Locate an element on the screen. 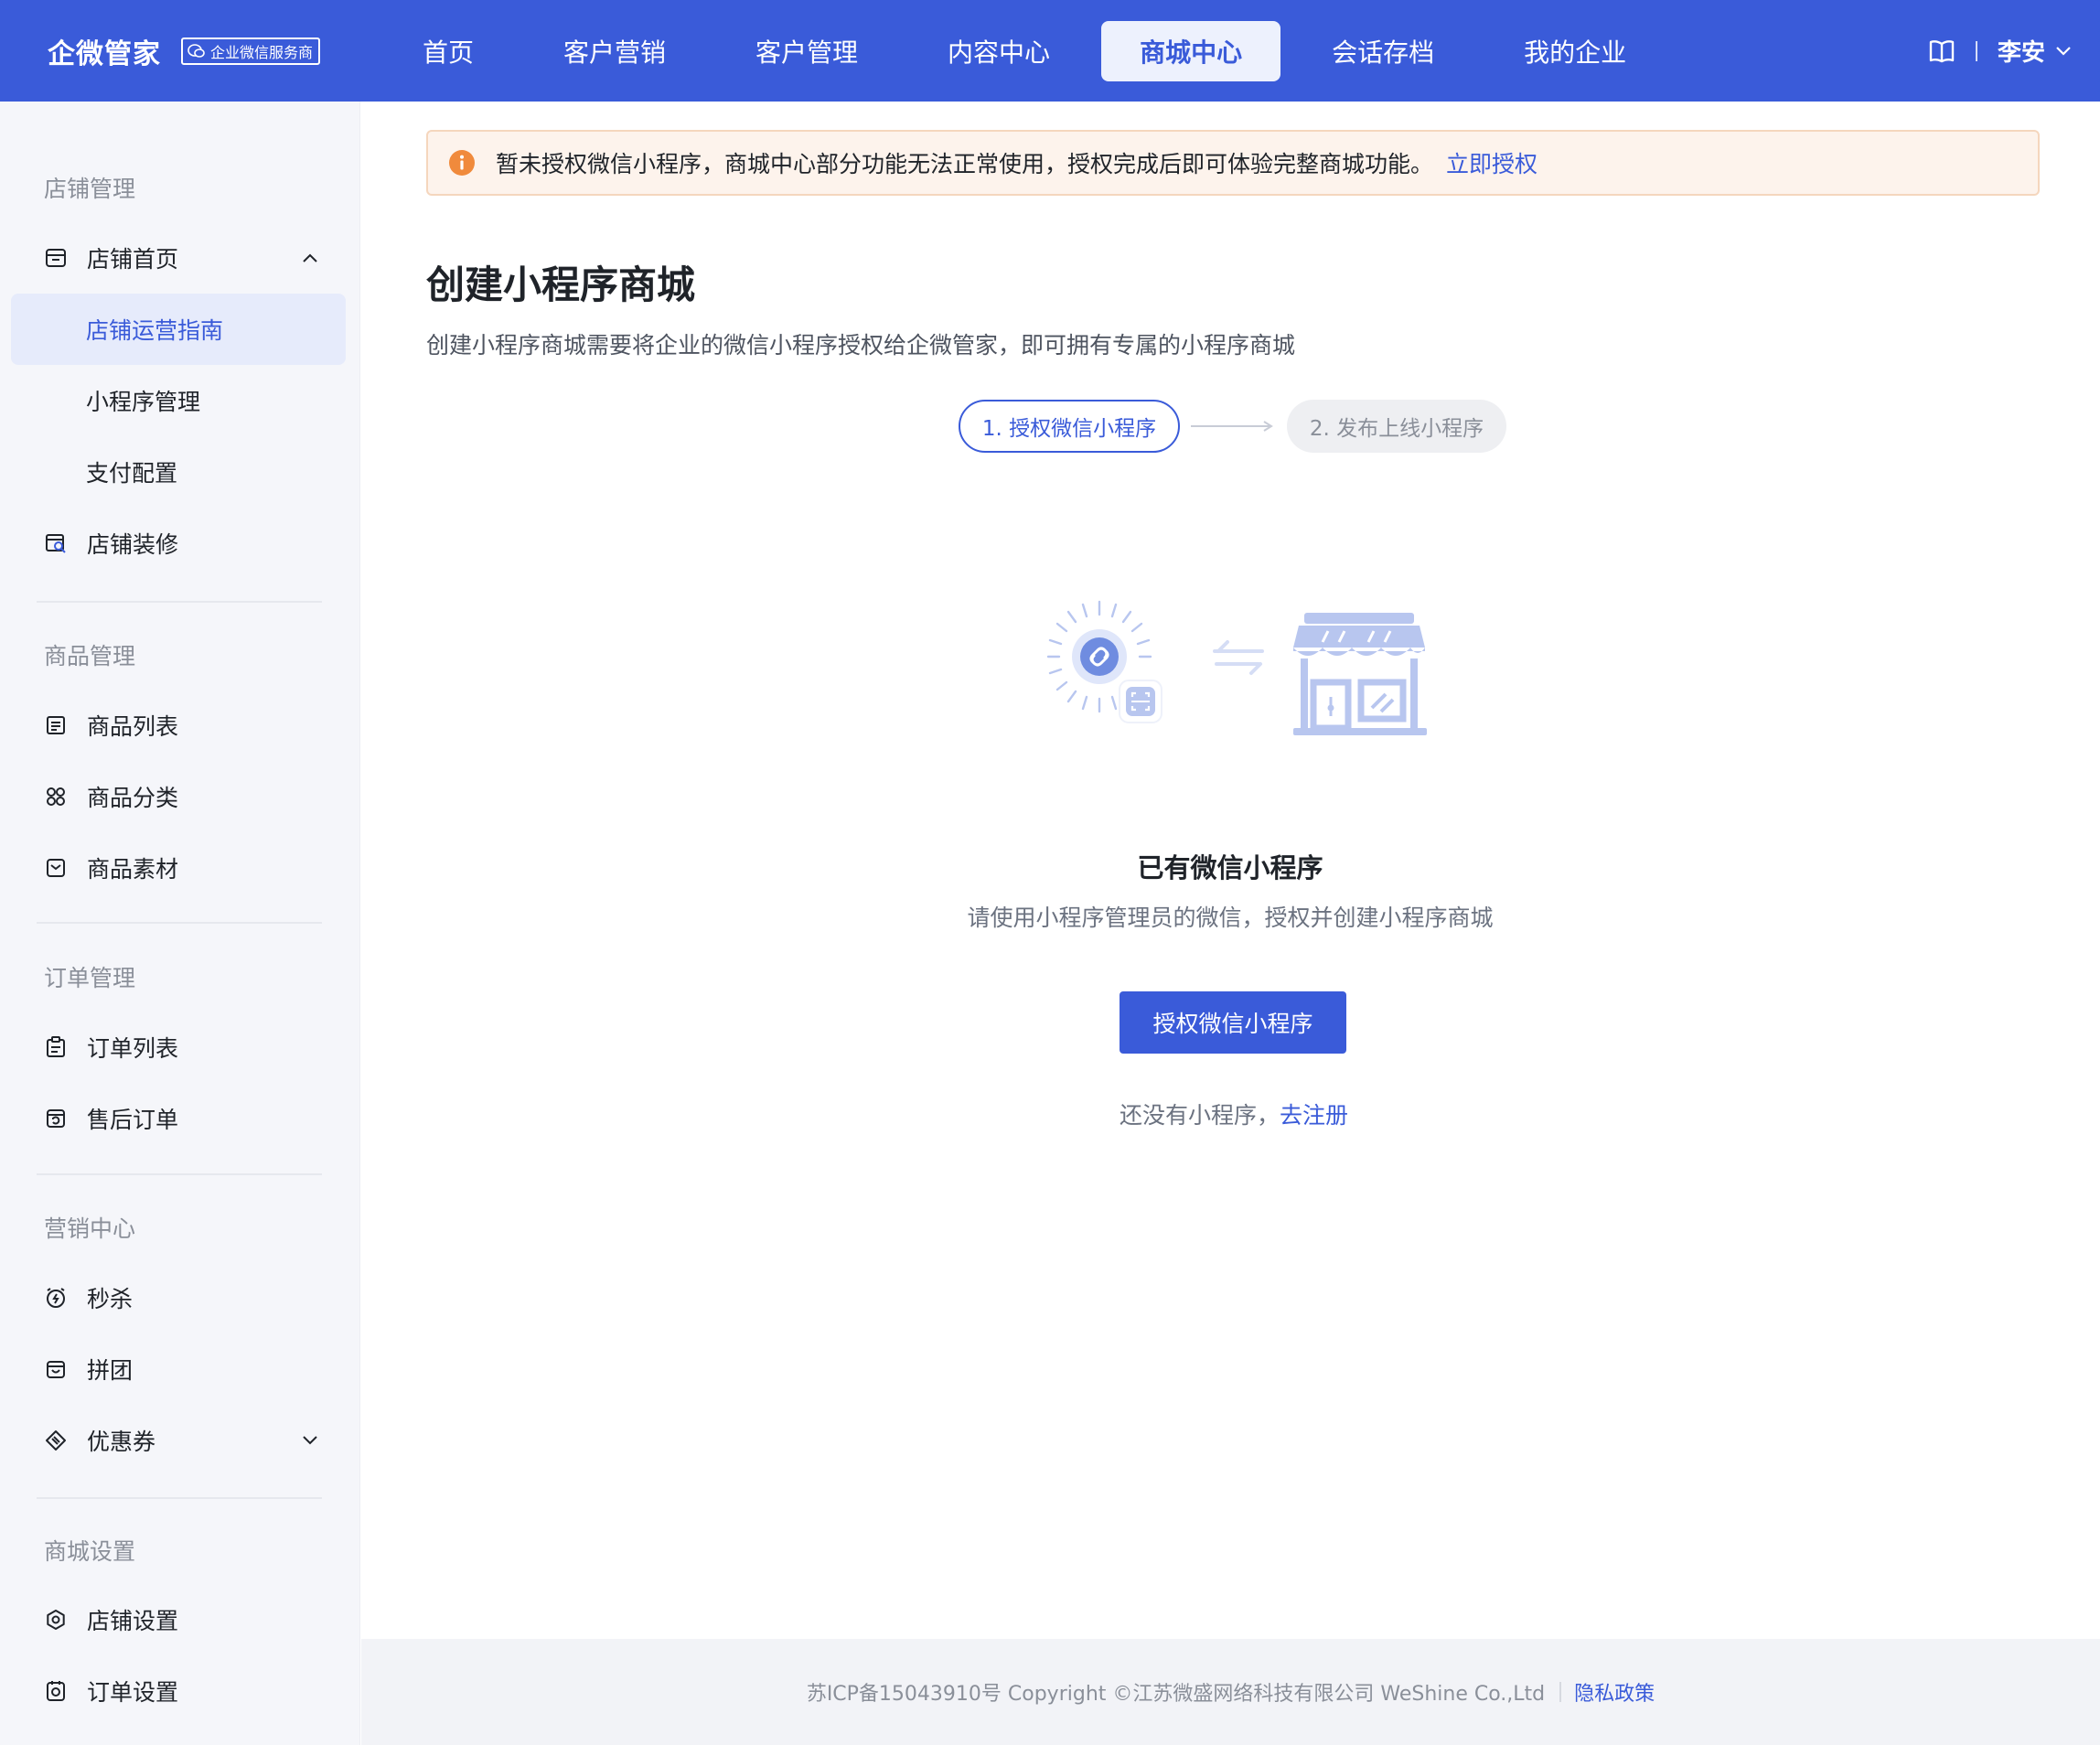 The height and width of the screenshot is (1745, 2100). sidebar-item-shop-guide: 店铺运营指南 is located at coordinates (178, 330).